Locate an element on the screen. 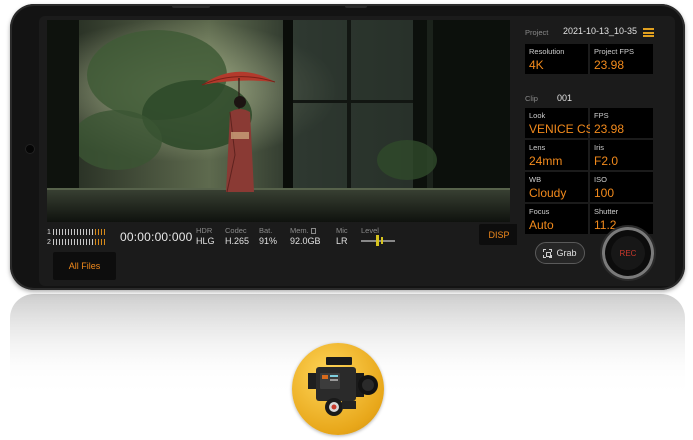  sd-card-icon is located at coordinates (313, 231).